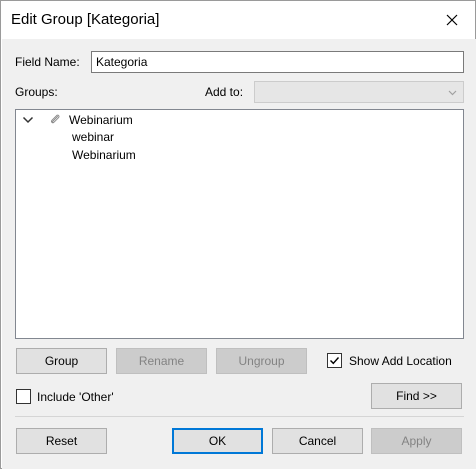  Describe the element at coordinates (23, 396) in the screenshot. I see `include-other-checkbox` at that location.